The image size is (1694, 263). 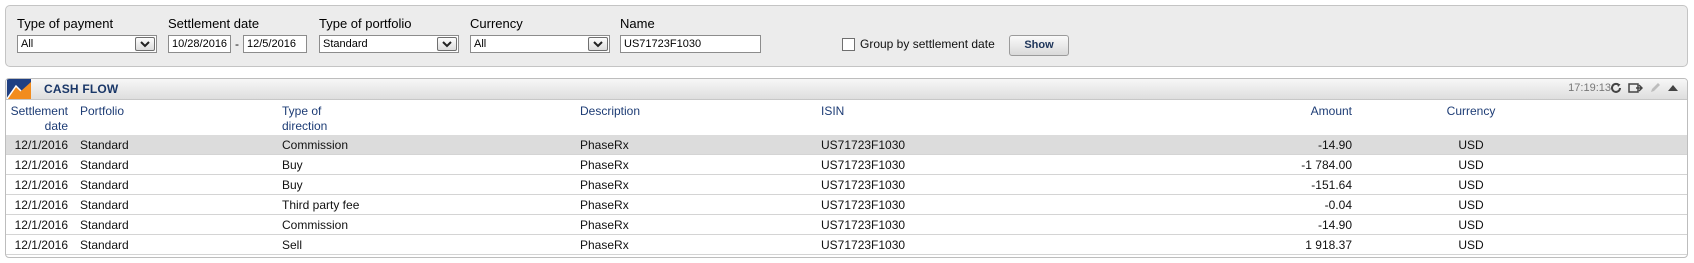 I want to click on settlement-date-filter: Settlement date 10/28/2016 - 12/5/2016, so click(x=237, y=34).